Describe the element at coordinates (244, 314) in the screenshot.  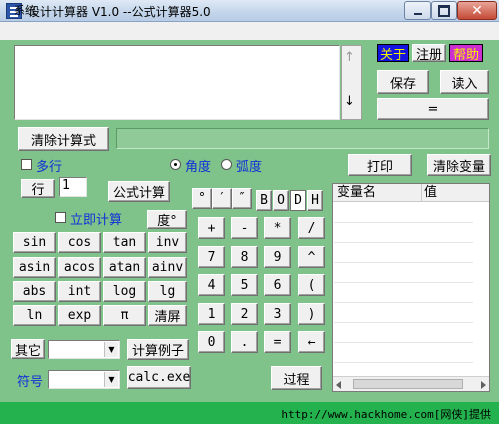
I see `key-2: 2` at that location.